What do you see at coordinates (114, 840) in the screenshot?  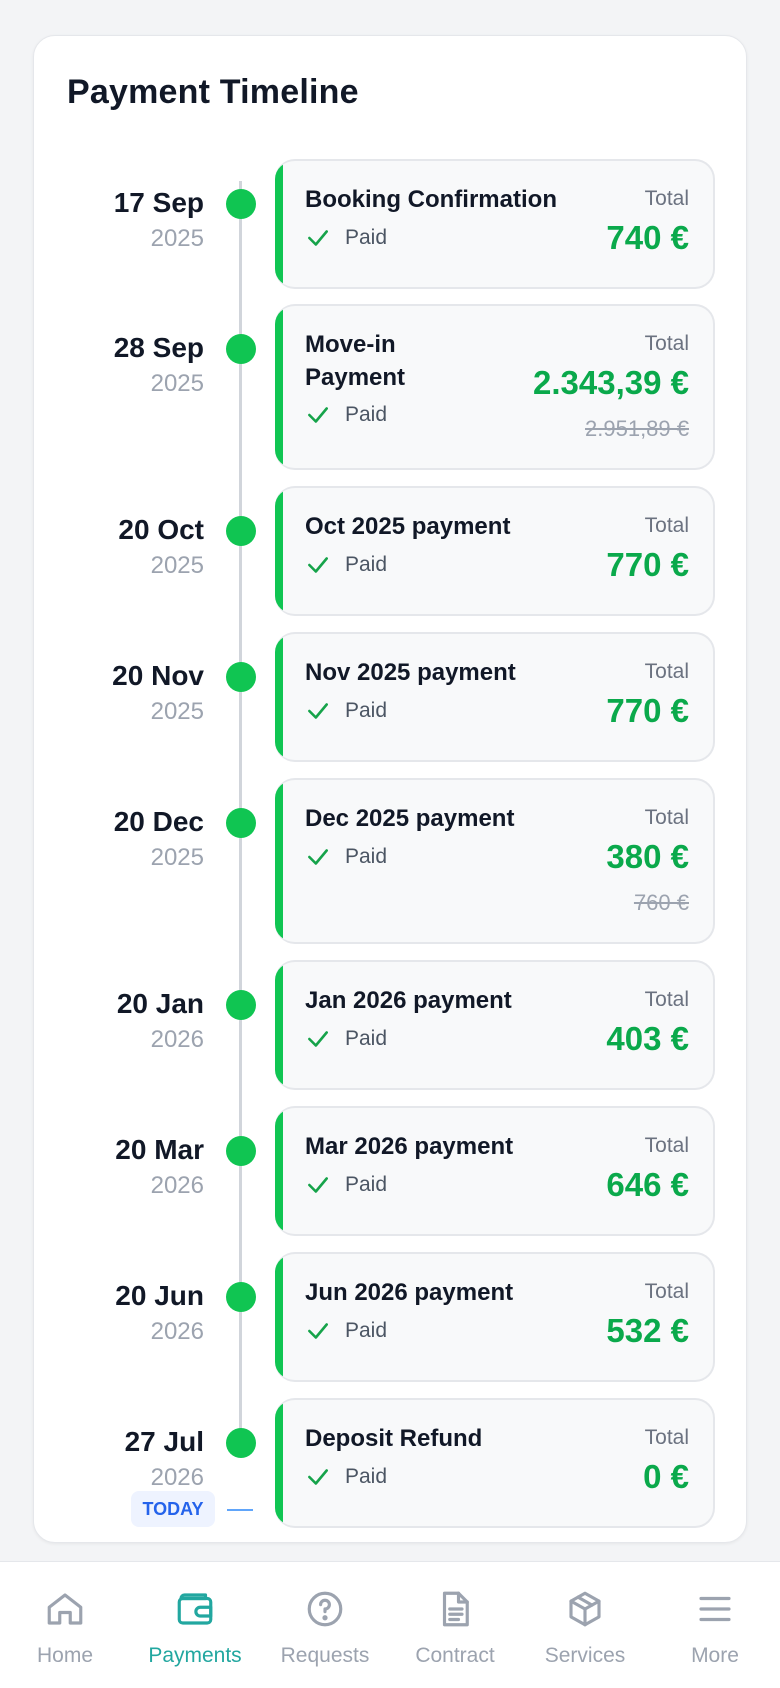 I see `entry-date: 20 Dec 2025` at bounding box center [114, 840].